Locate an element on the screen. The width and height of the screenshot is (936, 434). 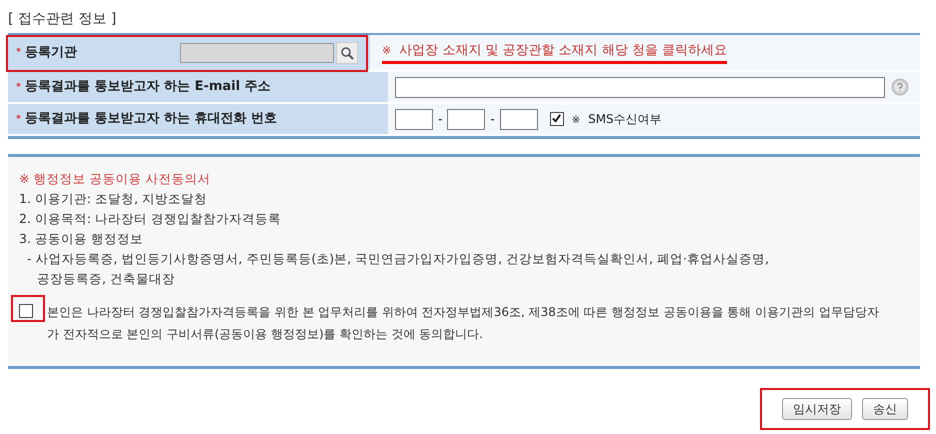
action-button: 임시저장 is located at coordinates (817, 409).